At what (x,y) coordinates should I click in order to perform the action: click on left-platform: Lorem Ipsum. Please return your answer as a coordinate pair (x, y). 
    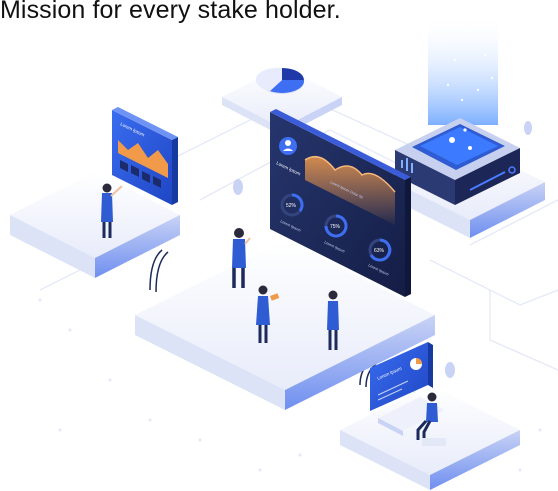
    Looking at the image, I should click on (95, 192).